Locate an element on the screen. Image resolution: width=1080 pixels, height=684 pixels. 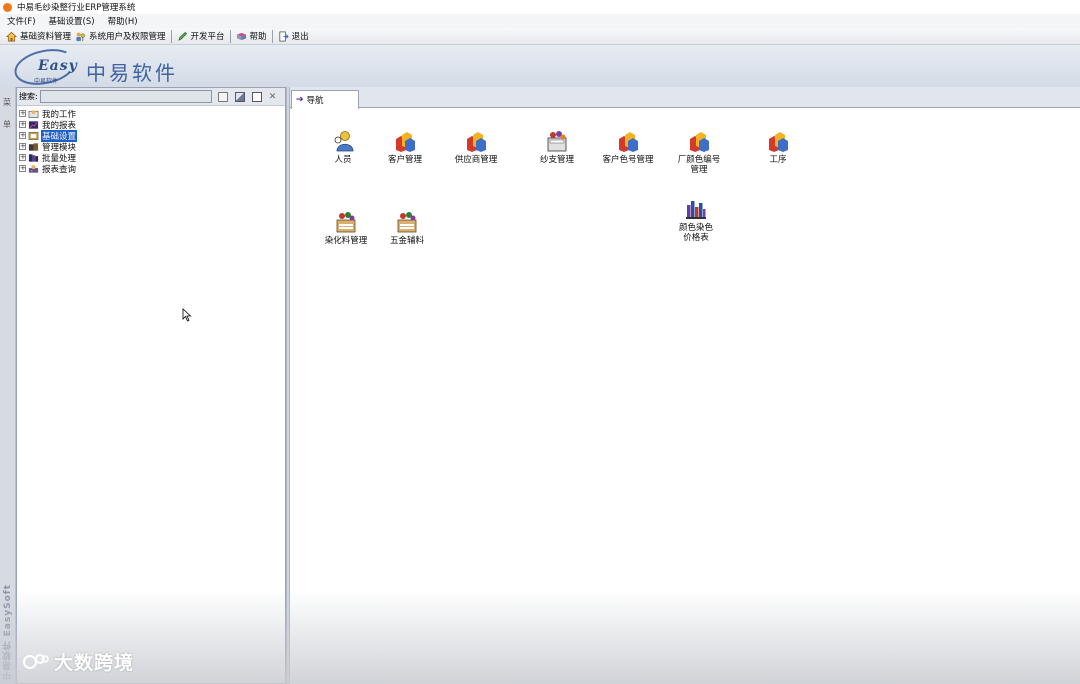
watermark-text: 大数跨境 is located at coordinates (94, 663).